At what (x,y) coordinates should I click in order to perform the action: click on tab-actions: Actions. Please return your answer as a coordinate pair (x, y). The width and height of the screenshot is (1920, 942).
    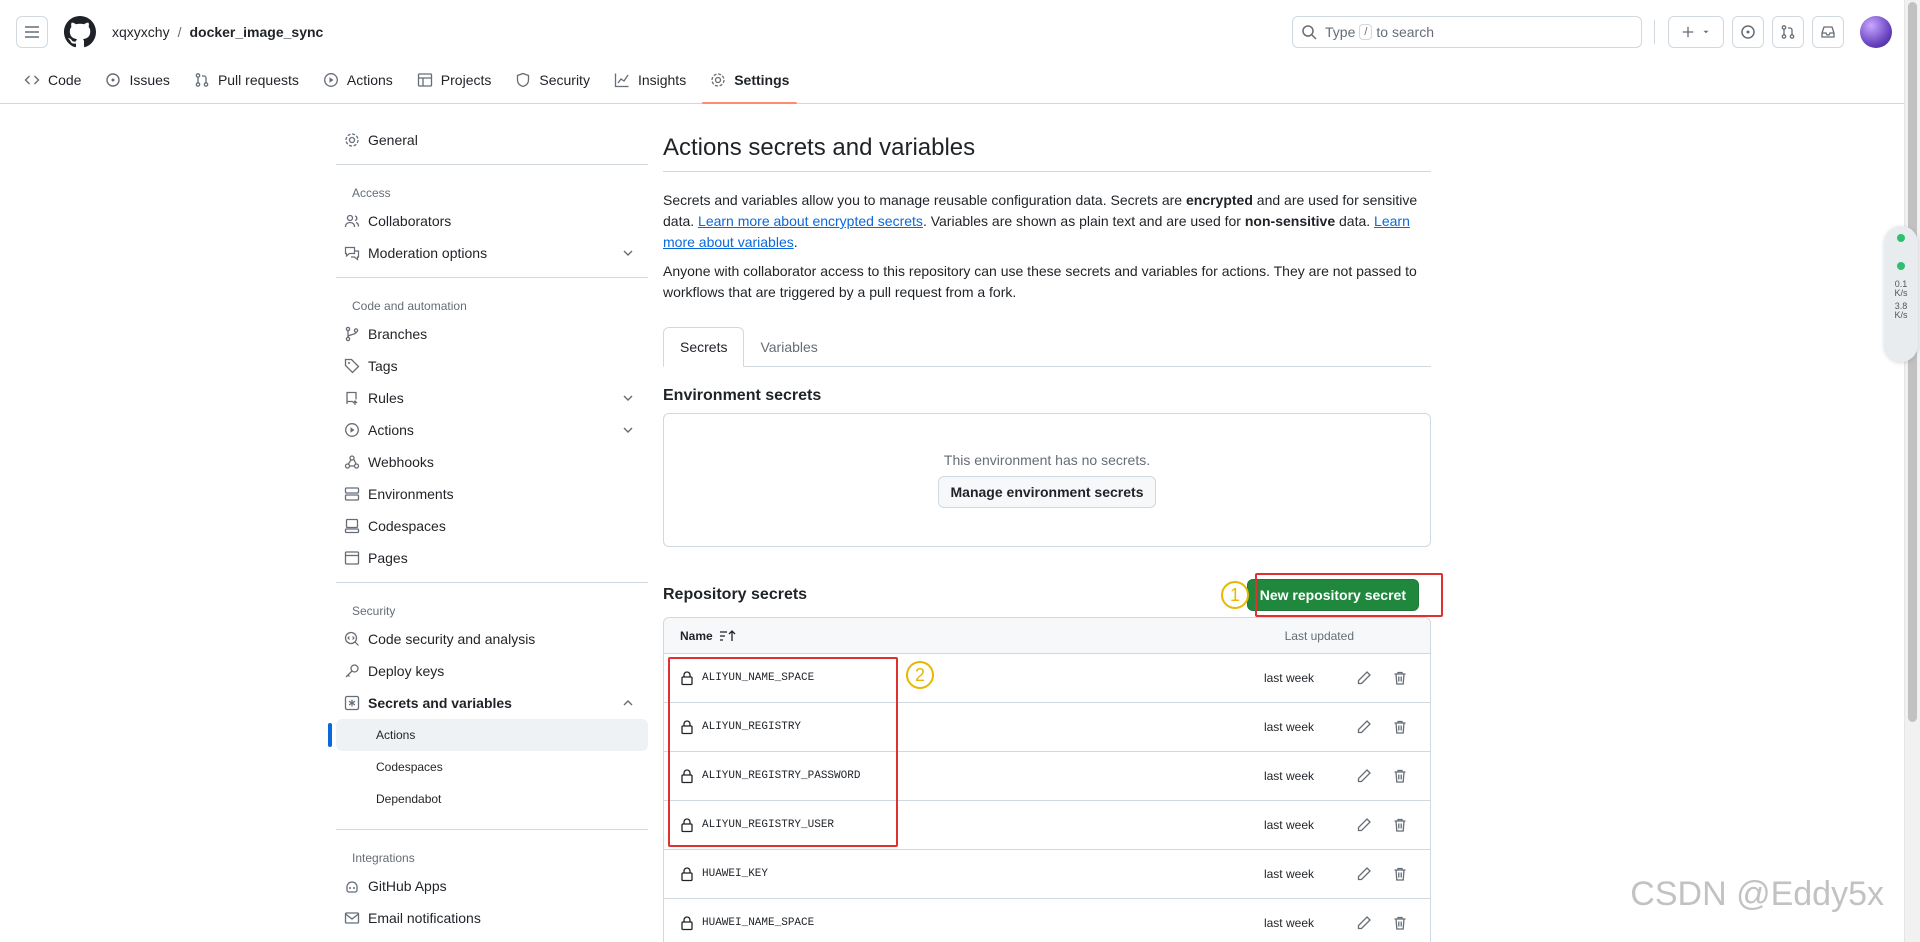
    Looking at the image, I should click on (358, 80).